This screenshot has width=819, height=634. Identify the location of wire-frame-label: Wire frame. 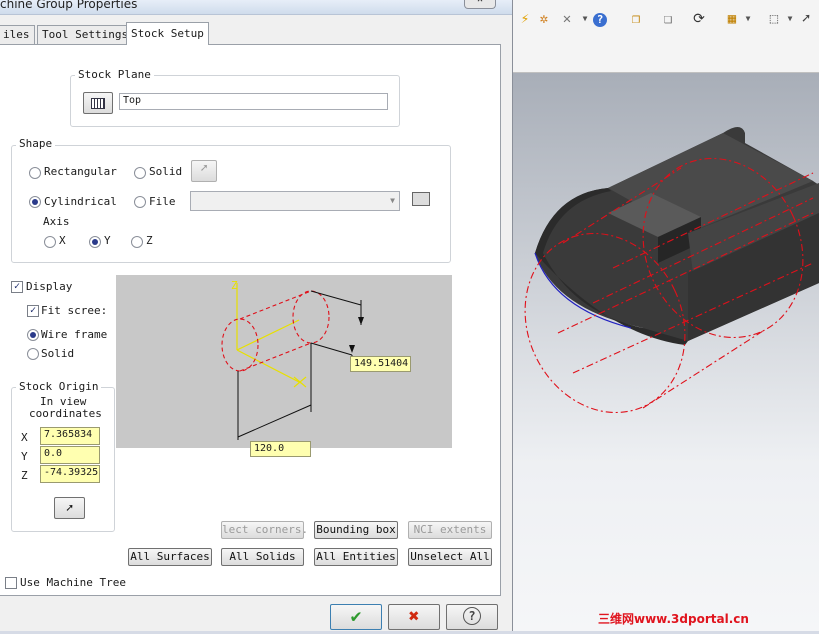
(74, 334).